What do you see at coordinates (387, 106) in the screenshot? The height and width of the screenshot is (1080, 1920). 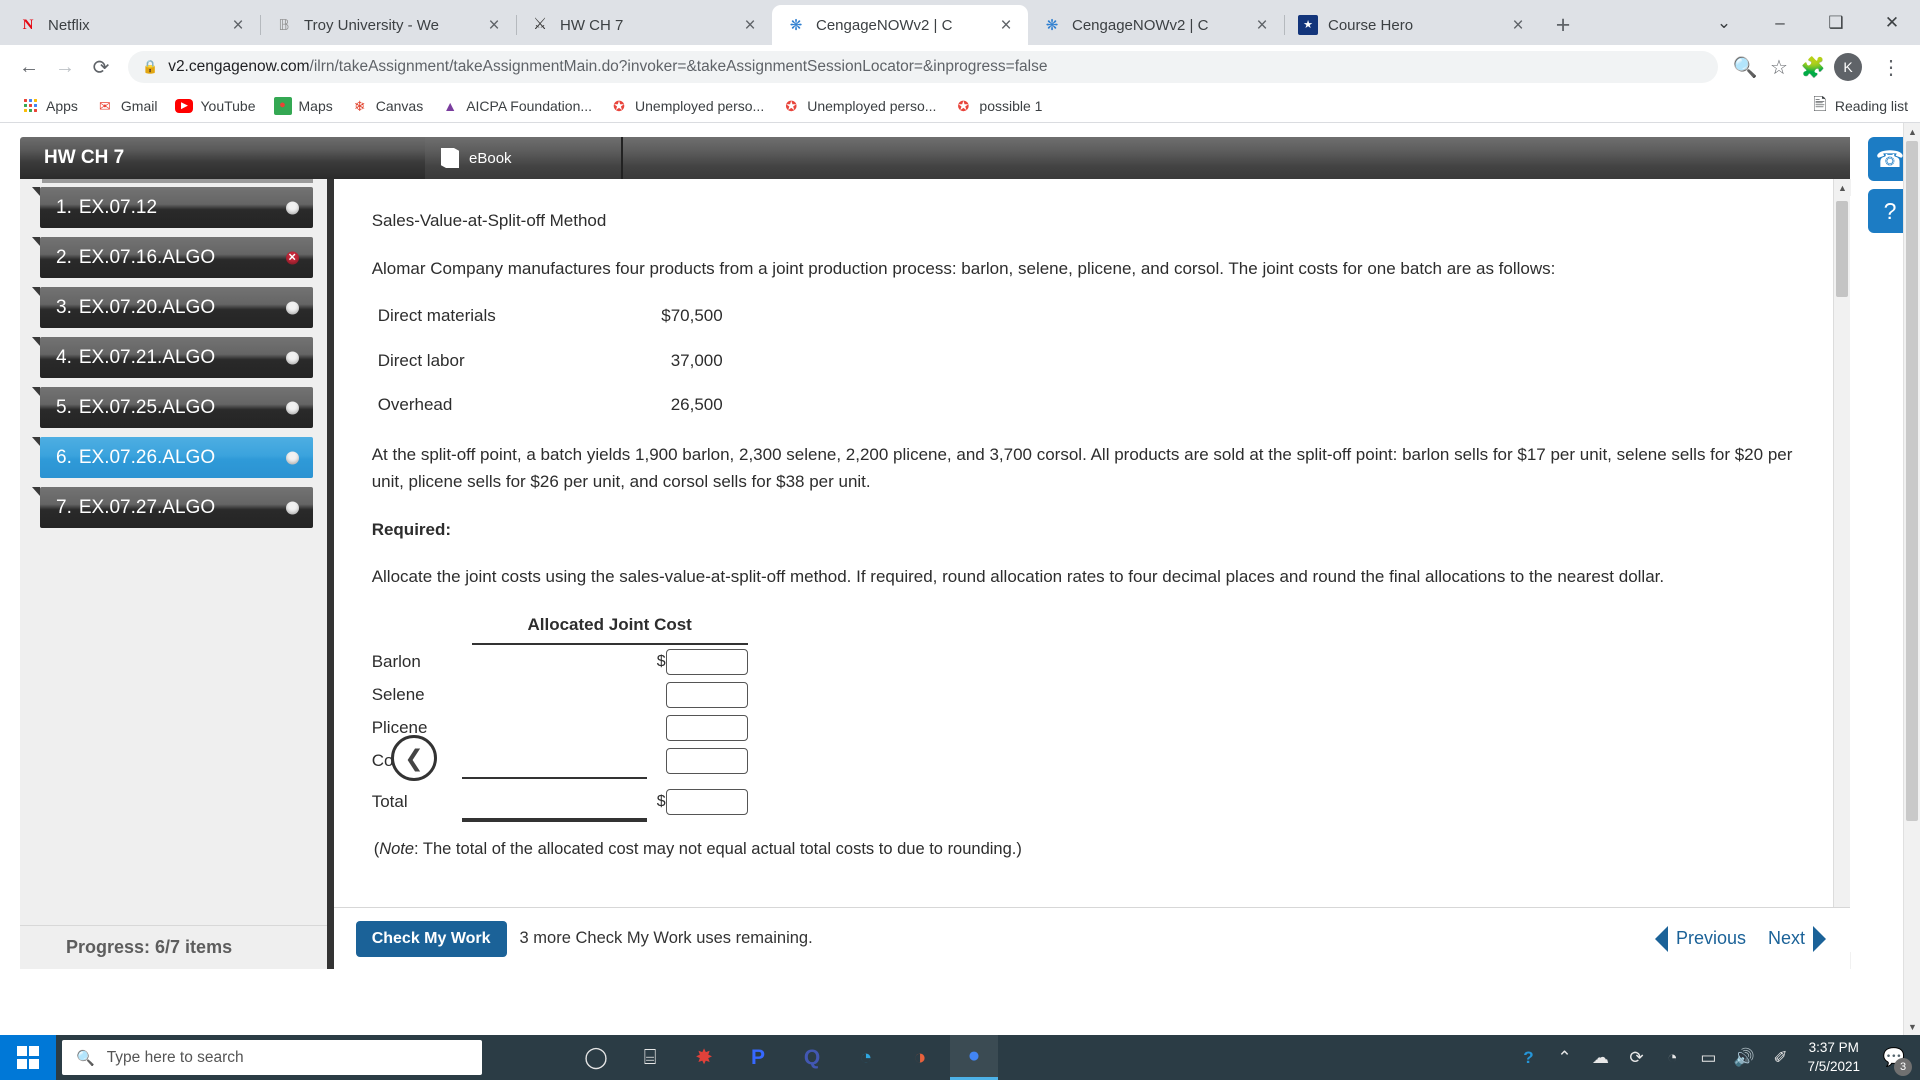 I see `bookmark-canvas: ❄ Canvas` at bounding box center [387, 106].